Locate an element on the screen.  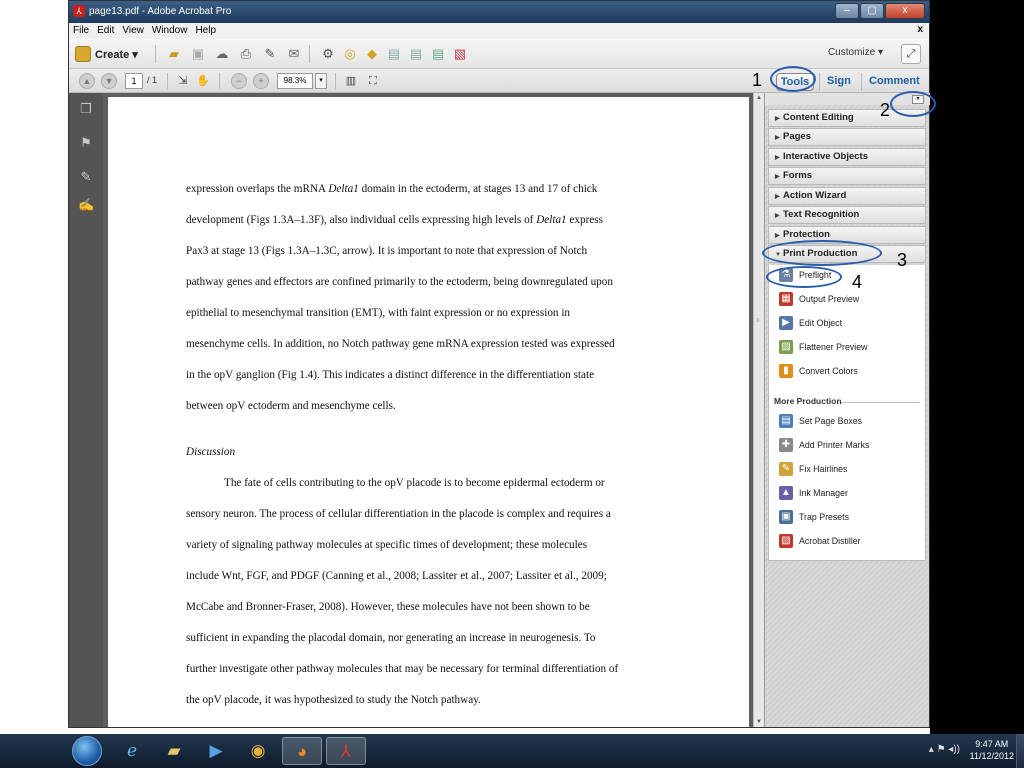
tool-fix-hairlines: ✎ Fix Hairlines is located at coordinates (813, 469).